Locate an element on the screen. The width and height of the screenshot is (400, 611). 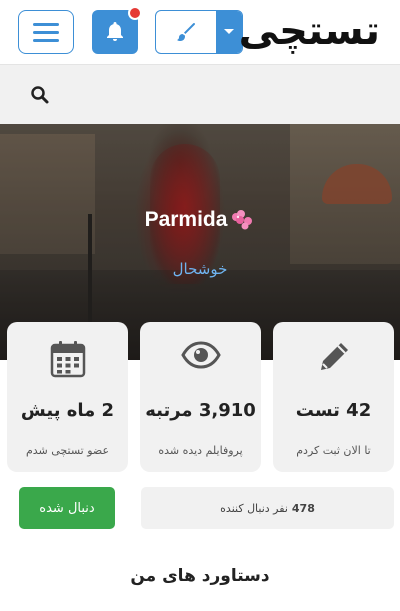
followers-count-box: 478 نفر دنبال کننده is located at coordinates (267, 508).